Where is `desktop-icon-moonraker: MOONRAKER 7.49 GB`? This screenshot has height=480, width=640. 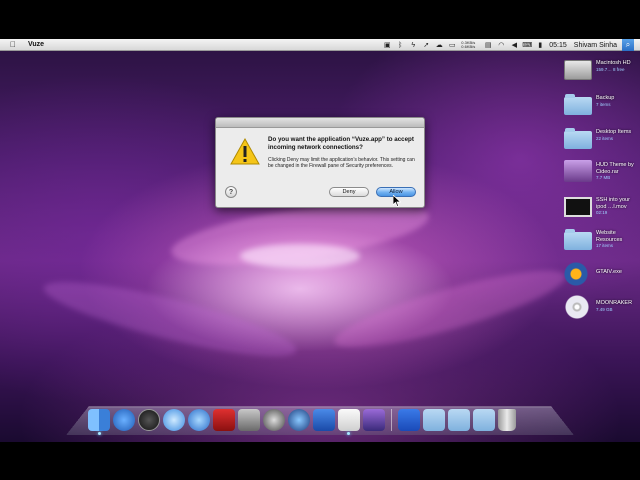
desktop-icon-moonraker: MOONRAKER 7.49 GB is located at coordinates (600, 311).